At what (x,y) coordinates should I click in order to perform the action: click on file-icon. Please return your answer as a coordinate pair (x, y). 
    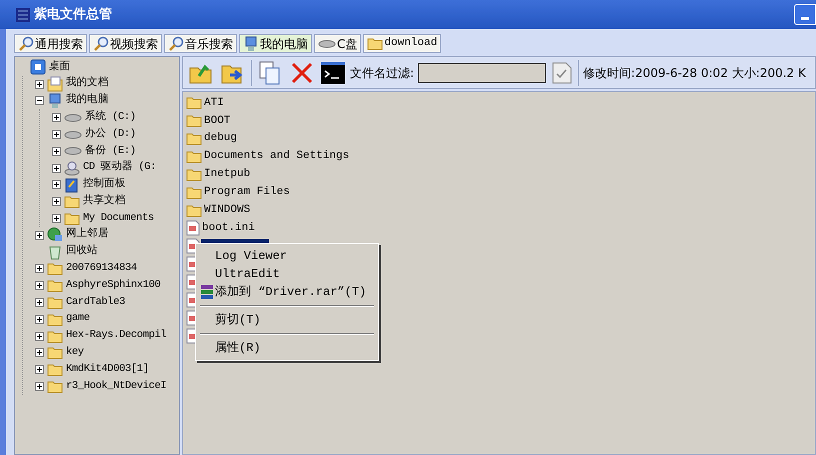
    Looking at the image, I should click on (193, 228).